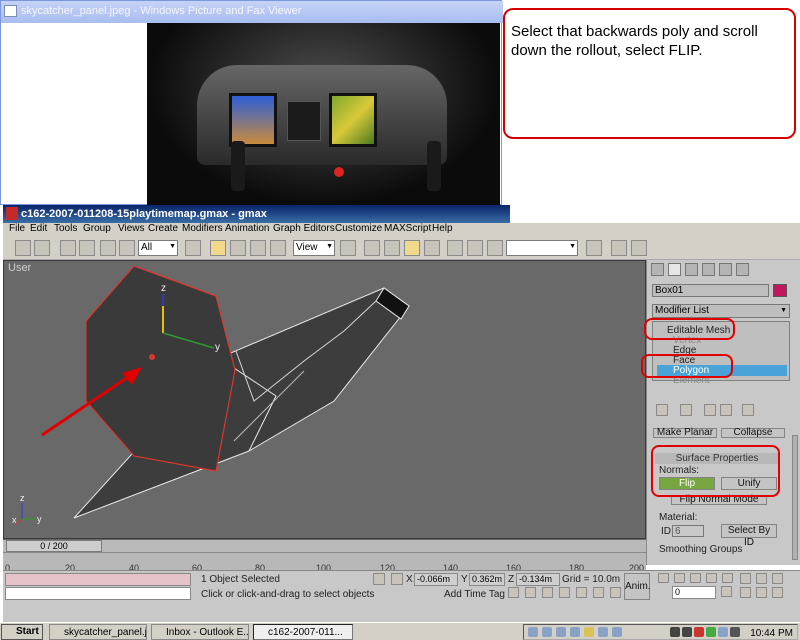  Describe the element at coordinates (700, 549) in the screenshot. I see `smoothing-groups-label: Smoothing Groups` at that location.